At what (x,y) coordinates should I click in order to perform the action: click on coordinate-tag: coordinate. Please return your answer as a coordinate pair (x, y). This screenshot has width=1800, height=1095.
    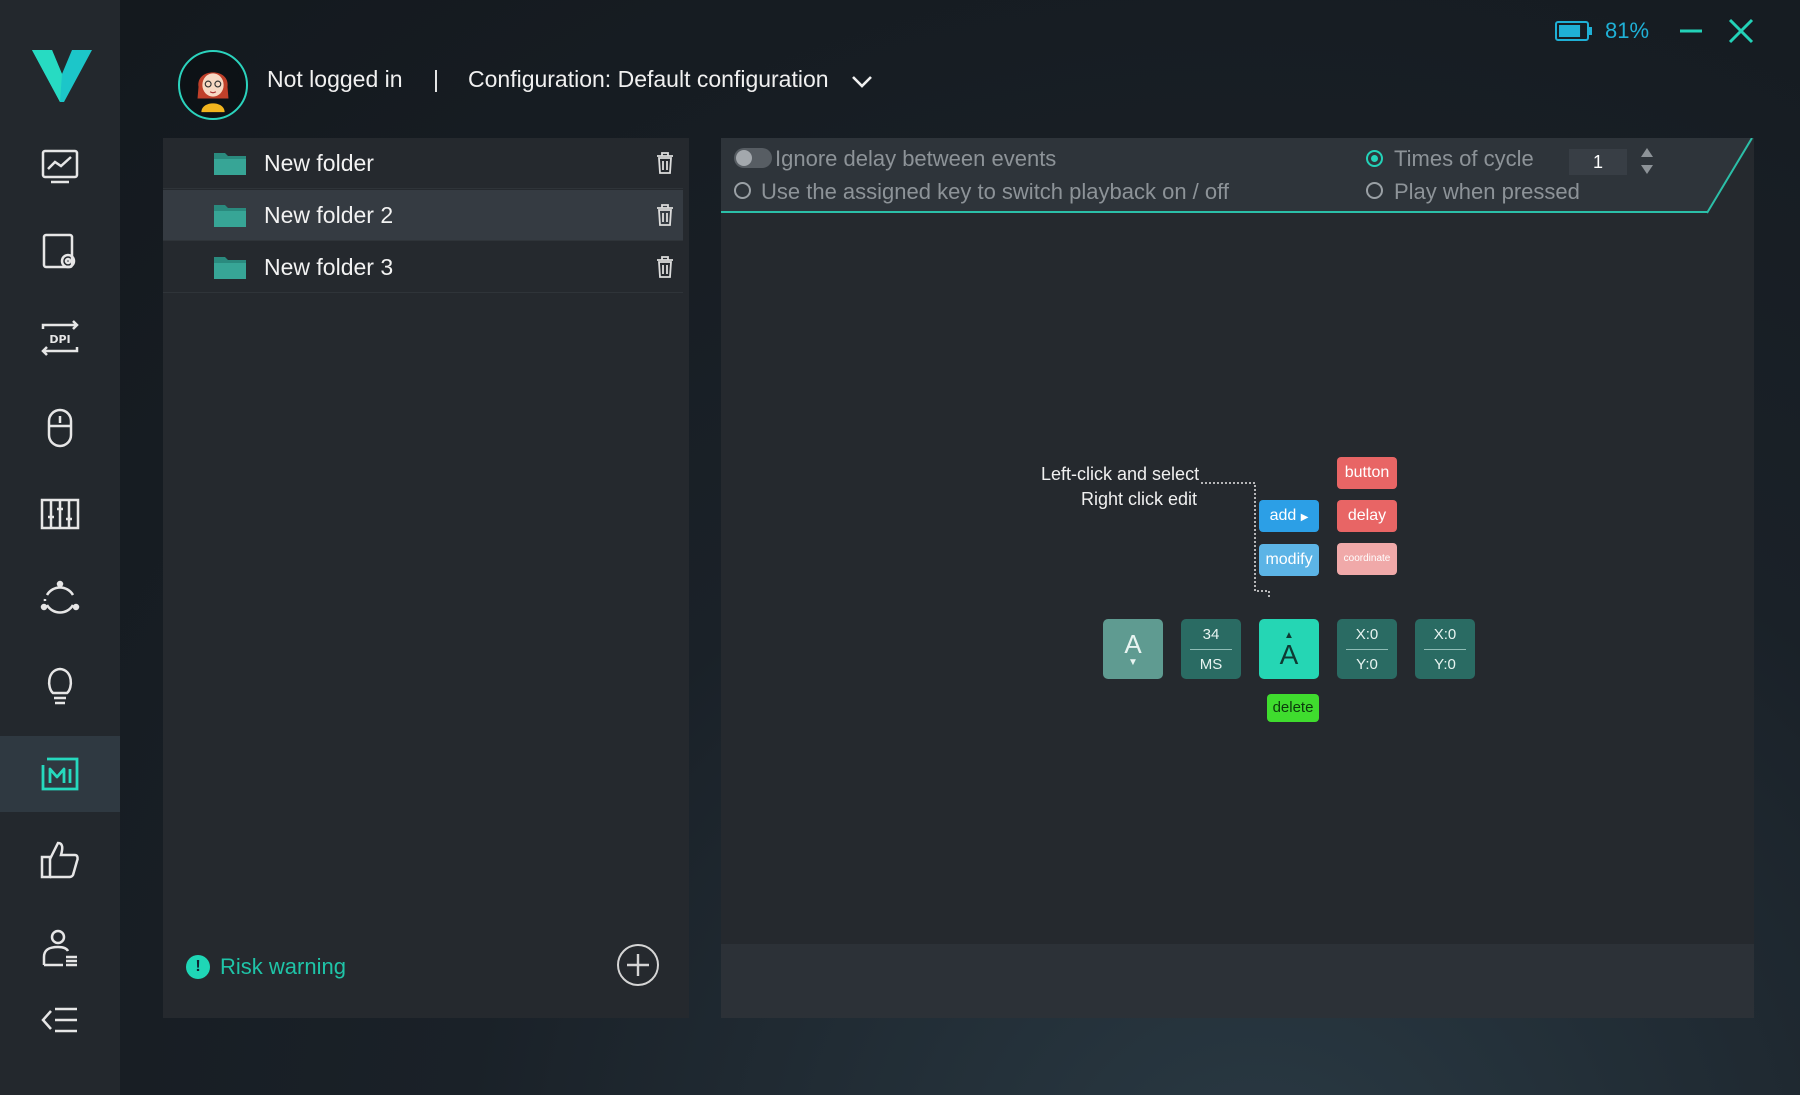
    Looking at the image, I should click on (1367, 559).